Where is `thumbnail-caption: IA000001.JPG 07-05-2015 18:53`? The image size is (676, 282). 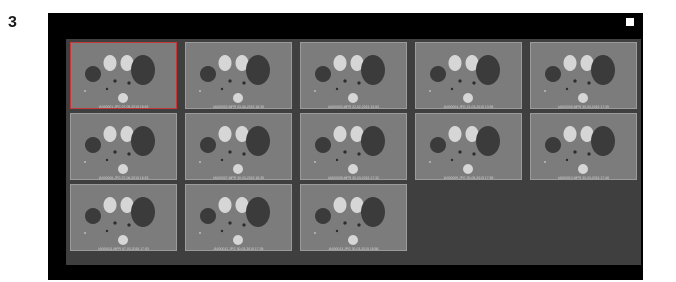 thumbnail-caption: IA000001.JPG 07-05-2015 18:53 is located at coordinates (123, 107).